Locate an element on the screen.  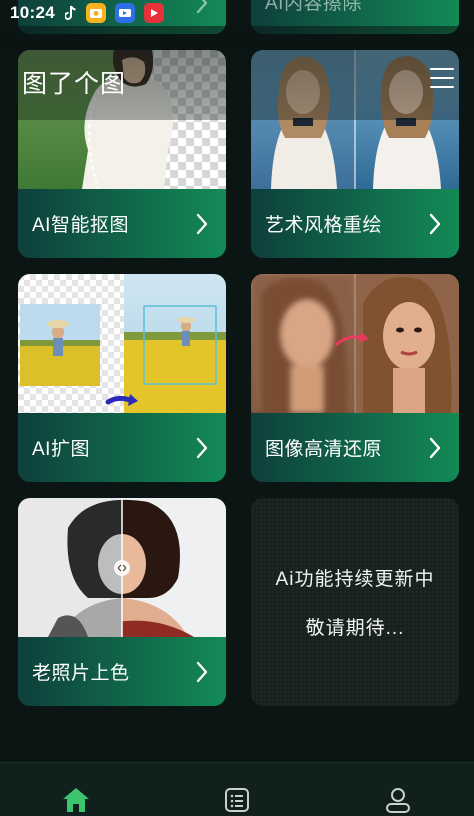
profile-icon is located at coordinates (398, 800).